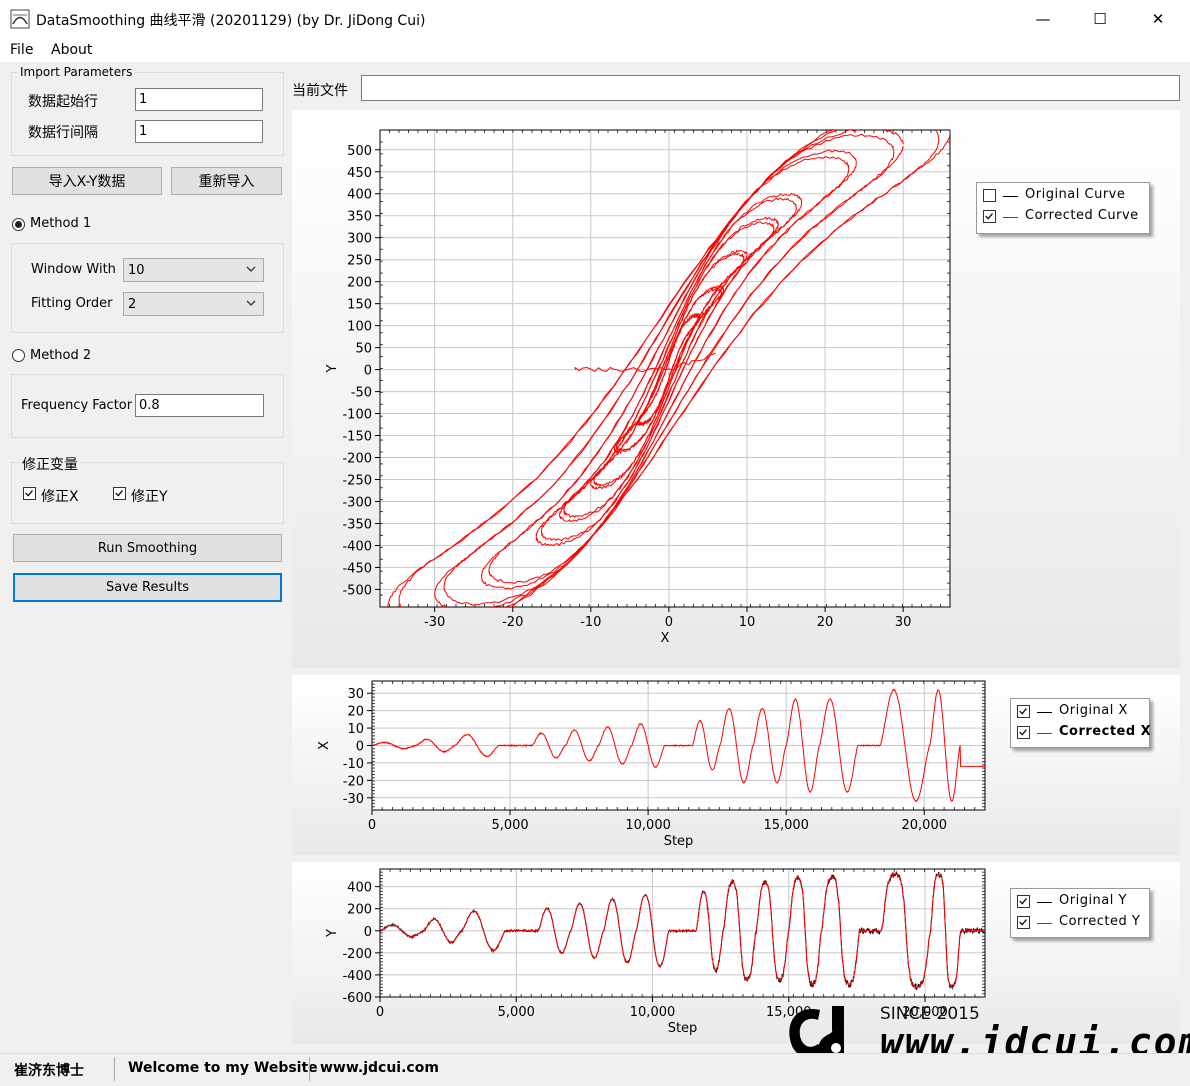 Image resolution: width=1190 pixels, height=1086 pixels. I want to click on hysteresis-ytick-label: -450, so click(357, 568).